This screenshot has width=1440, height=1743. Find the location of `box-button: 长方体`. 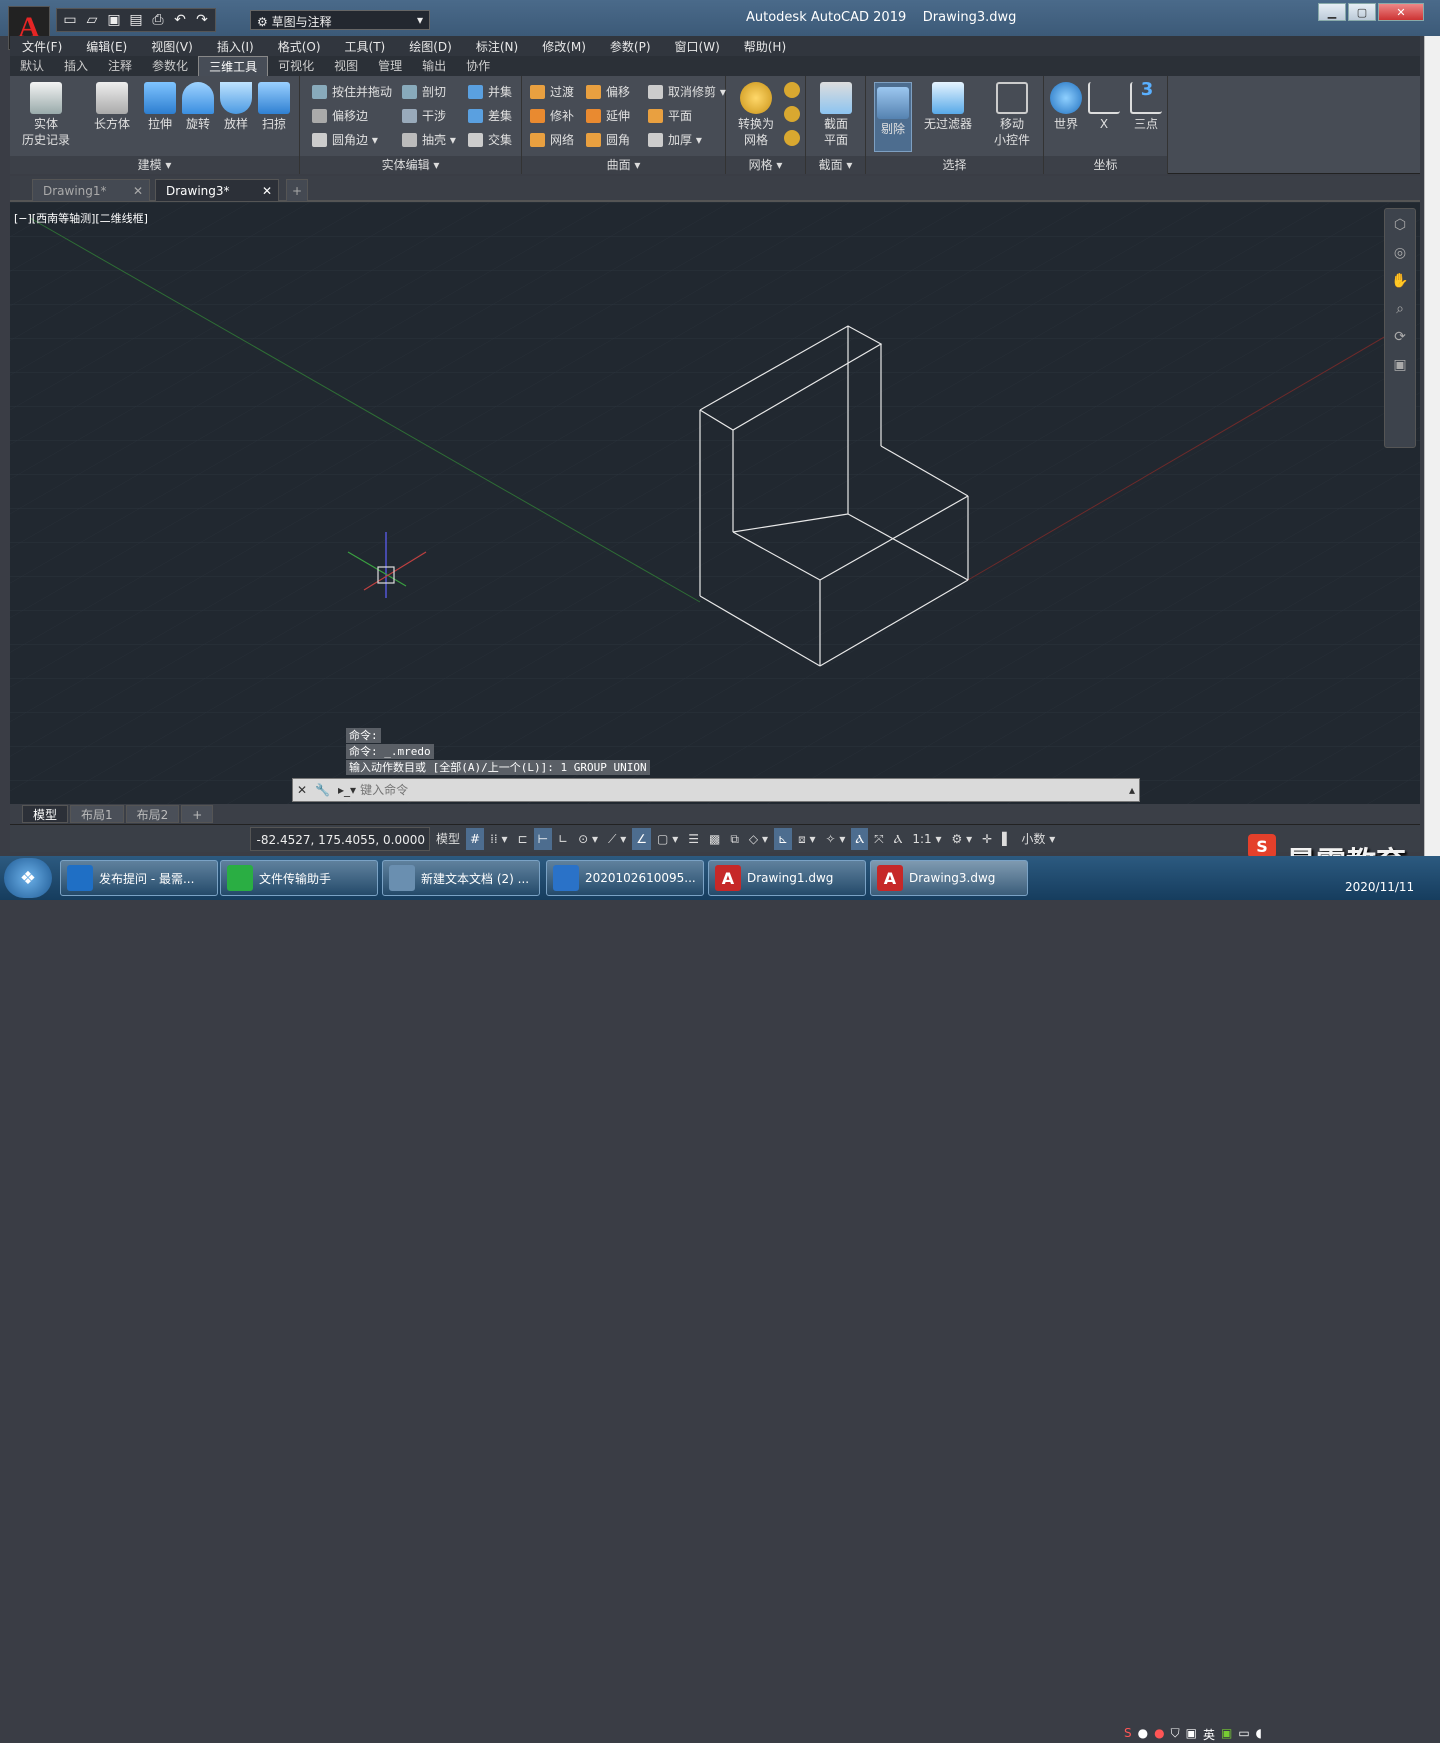

box-button: 长方体 is located at coordinates (112, 107).